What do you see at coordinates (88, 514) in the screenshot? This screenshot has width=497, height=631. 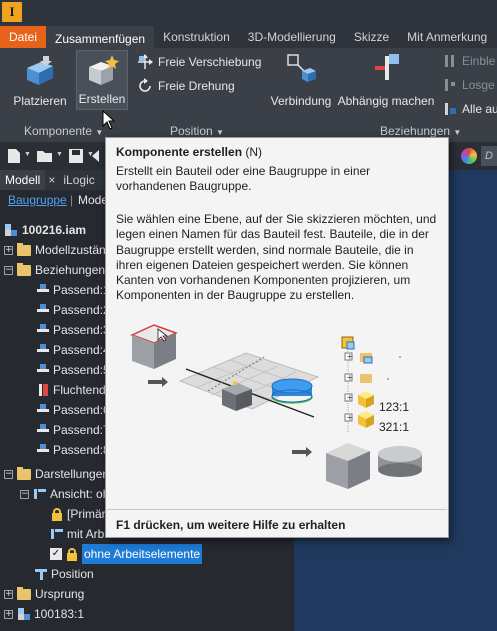 I see `tree-item-label: [Primär]` at bounding box center [88, 514].